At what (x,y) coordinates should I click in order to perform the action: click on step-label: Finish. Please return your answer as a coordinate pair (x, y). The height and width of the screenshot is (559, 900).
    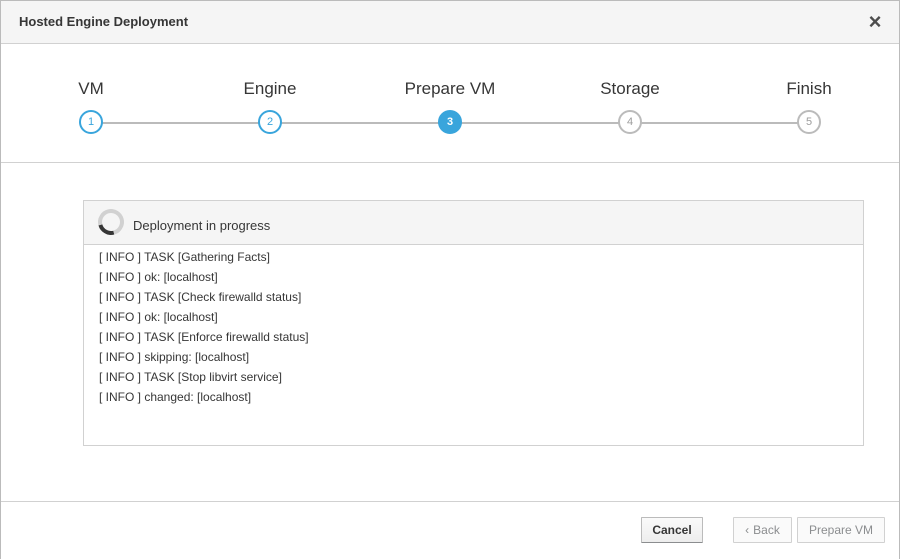
    Looking at the image, I should click on (809, 88).